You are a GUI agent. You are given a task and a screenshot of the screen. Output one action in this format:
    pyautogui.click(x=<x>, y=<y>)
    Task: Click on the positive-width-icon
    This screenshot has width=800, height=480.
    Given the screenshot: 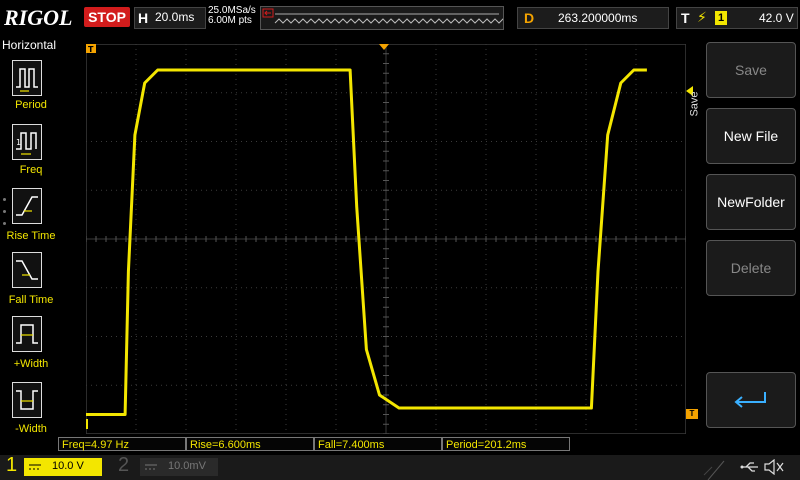 What is the action you would take?
    pyautogui.click(x=27, y=334)
    